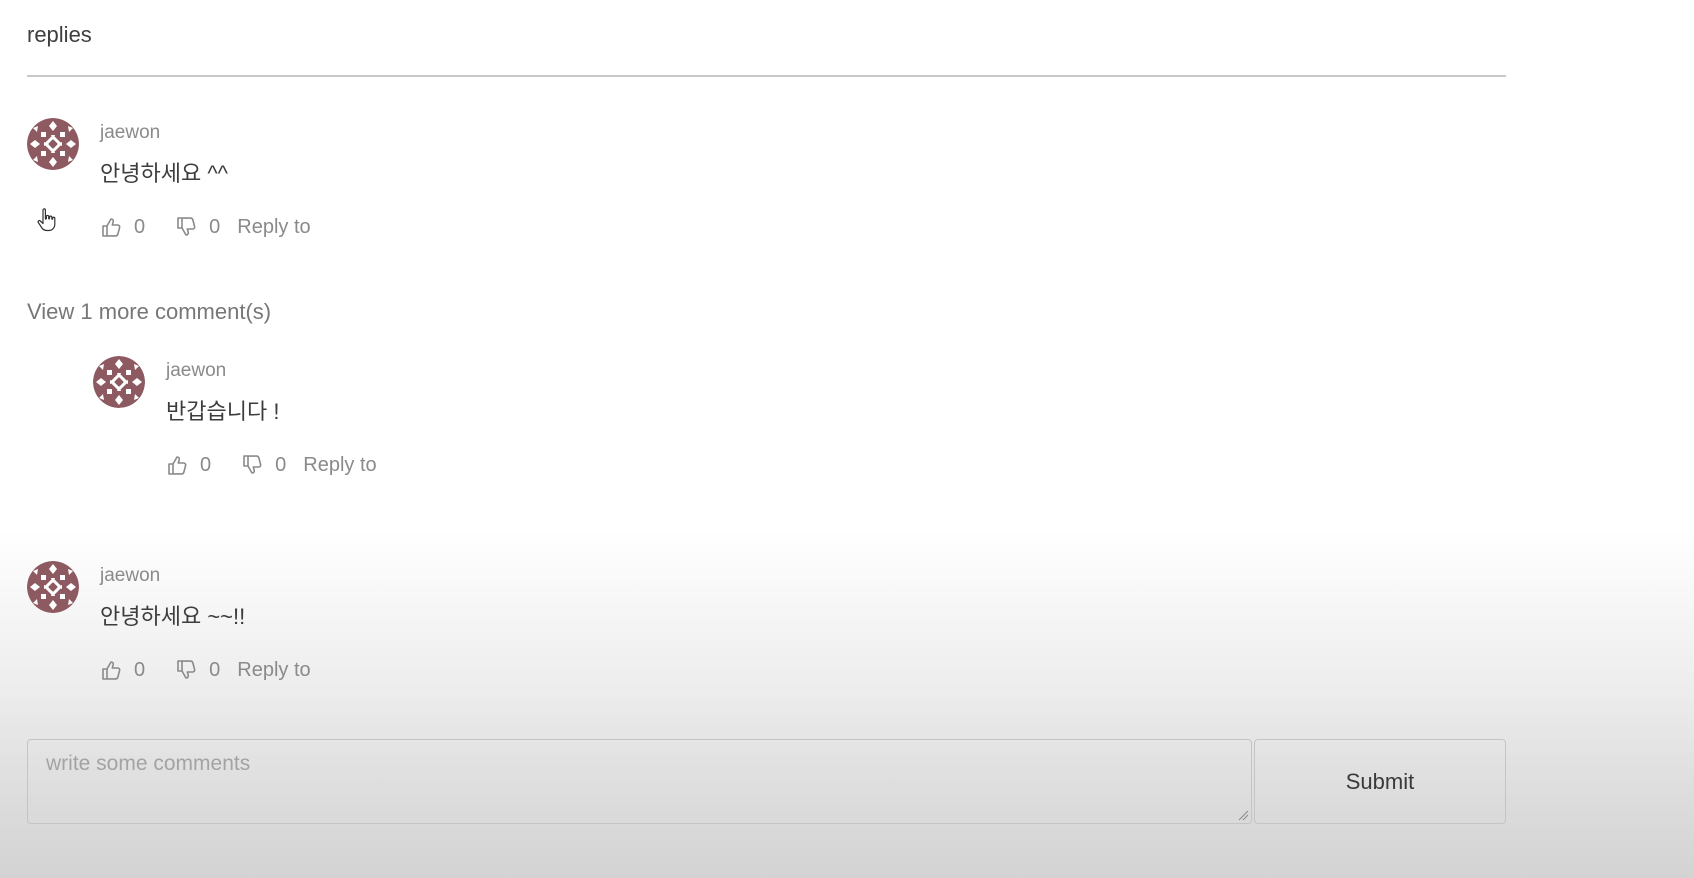 Image resolution: width=1694 pixels, height=878 pixels. I want to click on view-more-comments-link: View 1 more comment(s), so click(149, 312).